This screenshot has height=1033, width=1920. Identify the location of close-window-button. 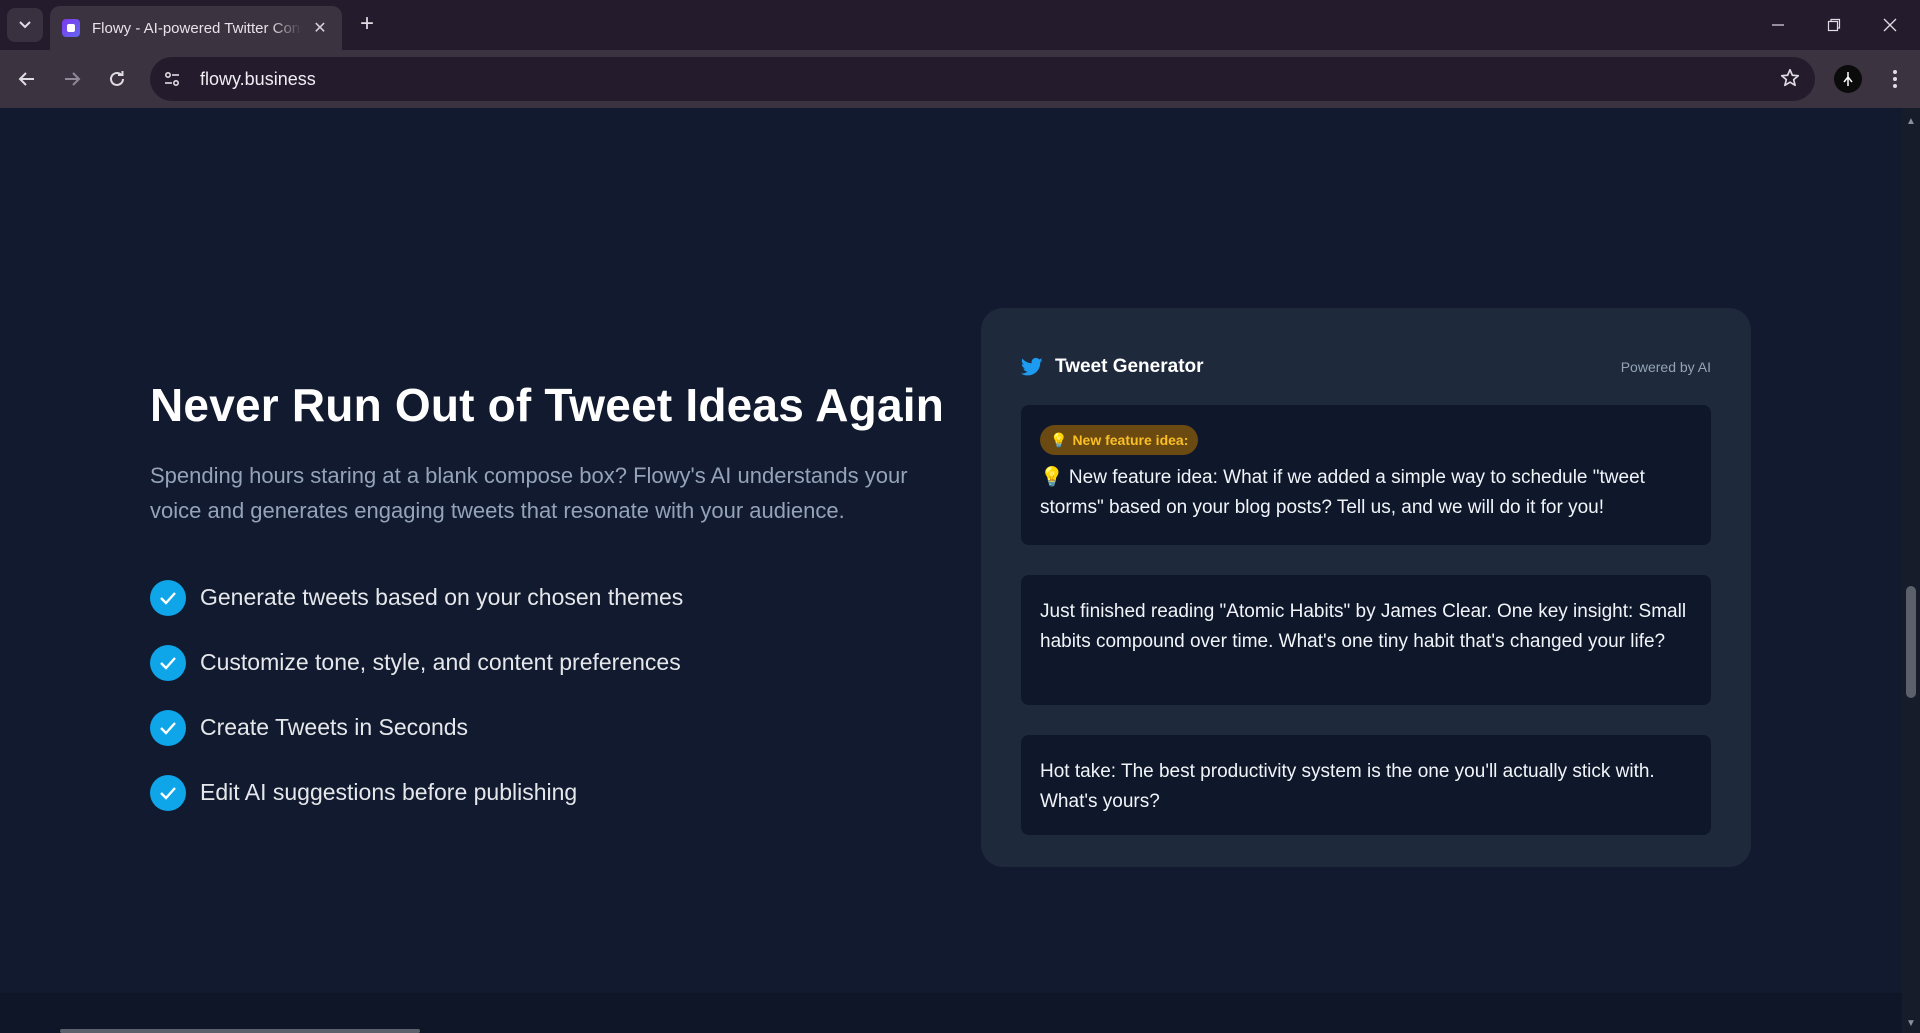
(1890, 25).